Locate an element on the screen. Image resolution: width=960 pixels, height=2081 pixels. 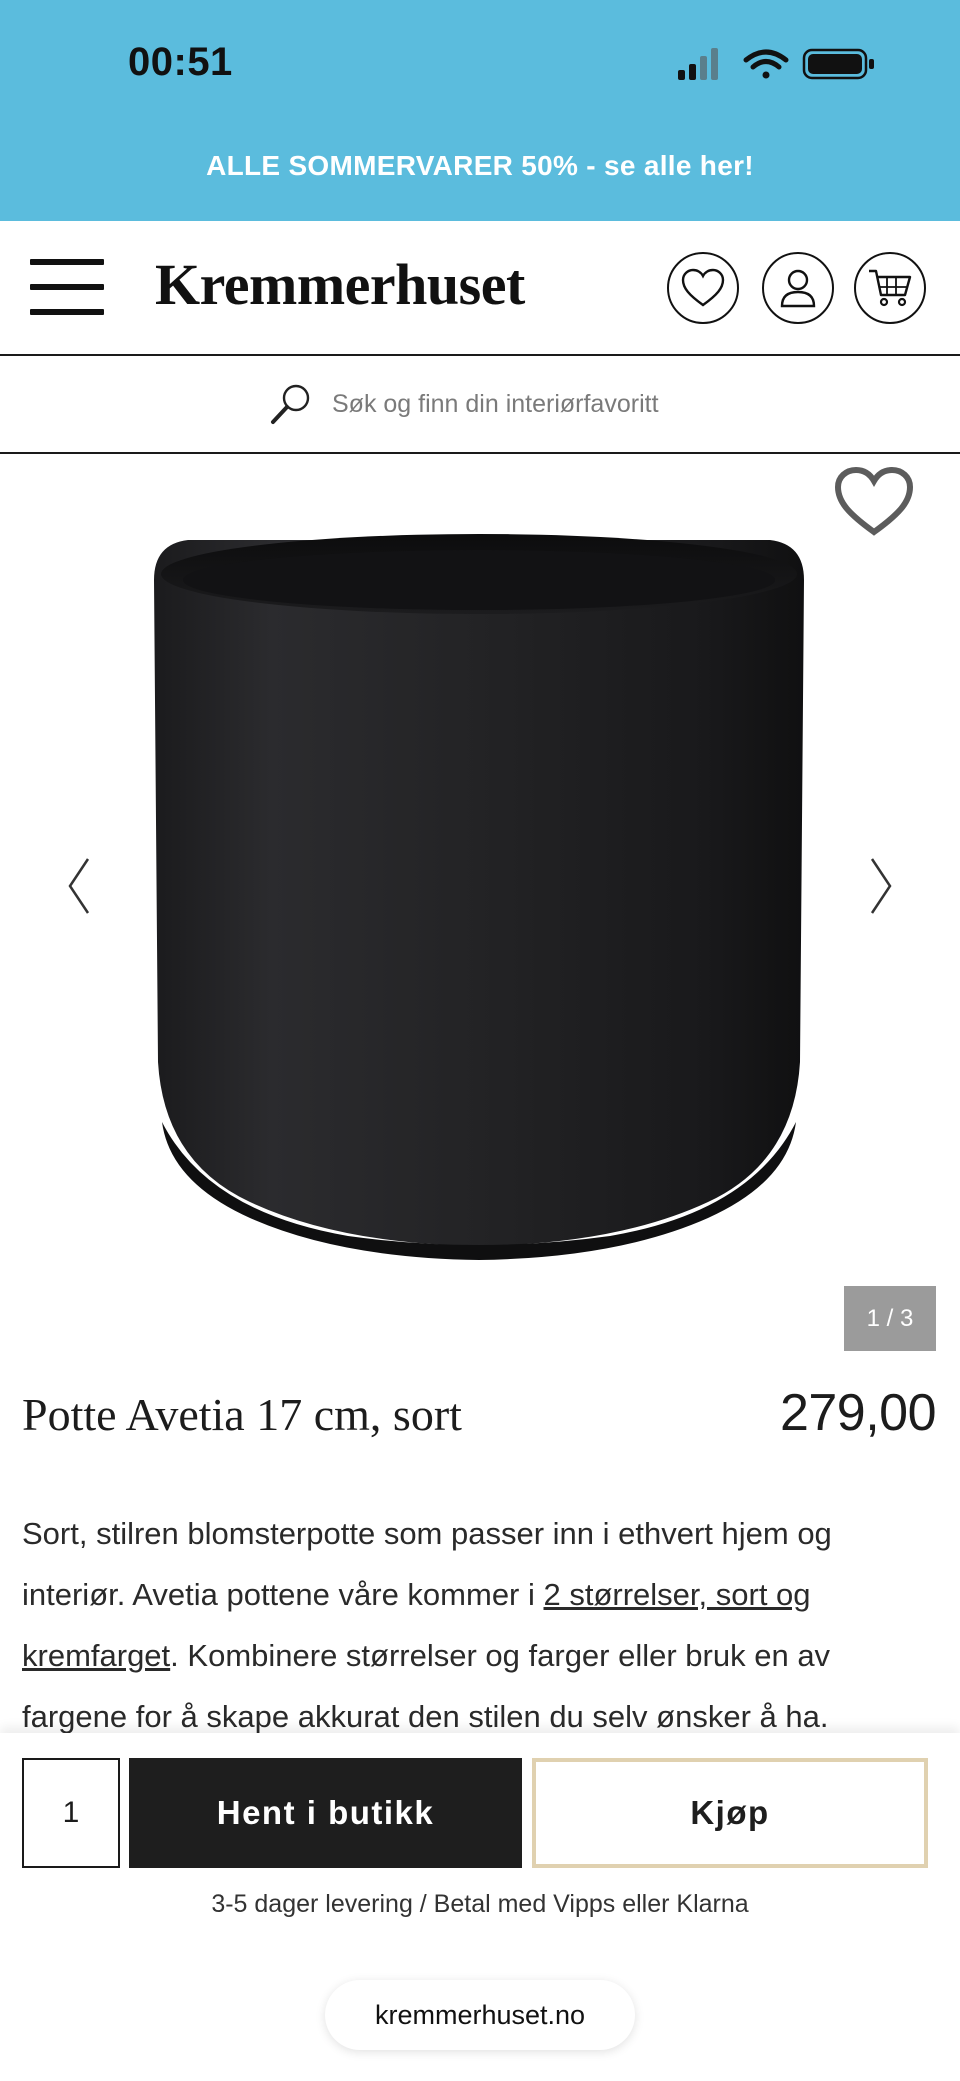
product-title: Potte Avetia 17 cm, sort is located at coordinates (242, 1414).